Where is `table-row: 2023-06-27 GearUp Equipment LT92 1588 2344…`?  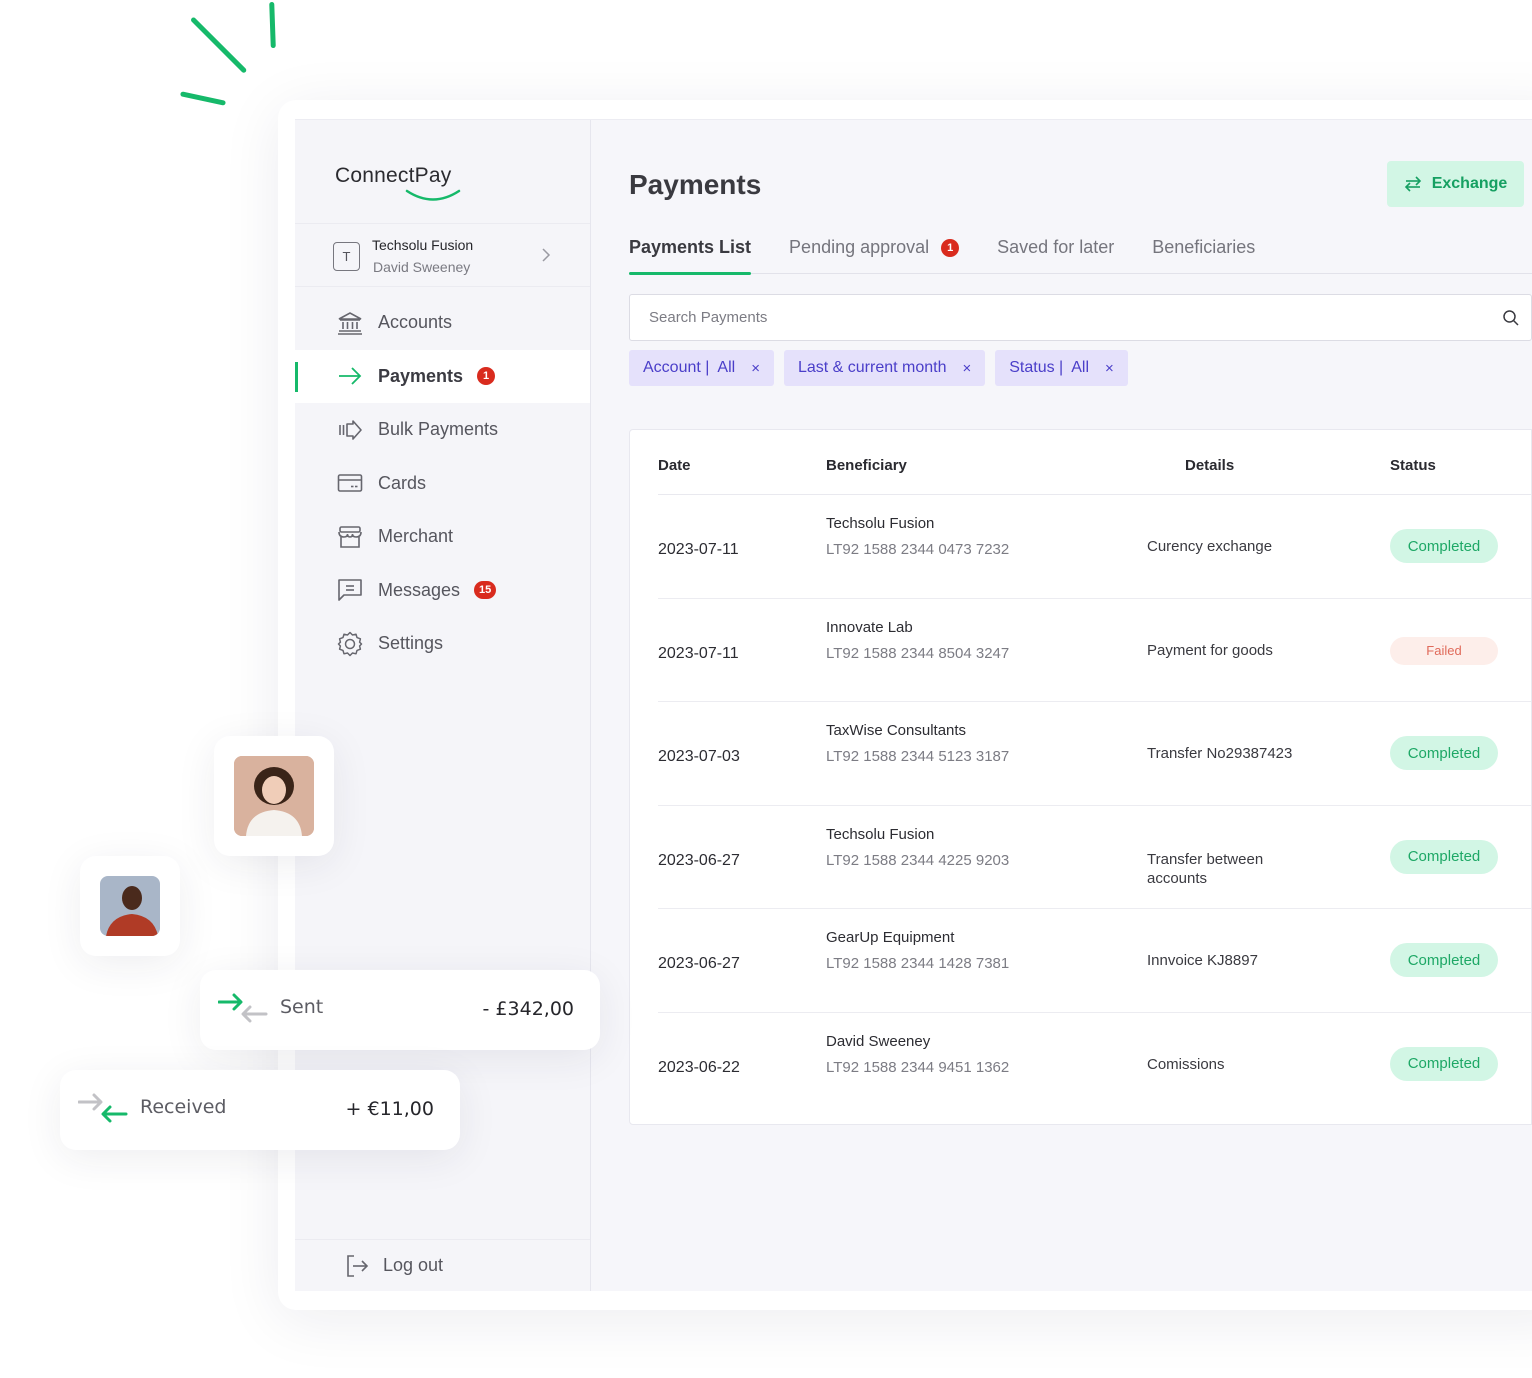 table-row: 2023-06-27 GearUp Equipment LT92 1588 2344… is located at coordinates (1094, 961).